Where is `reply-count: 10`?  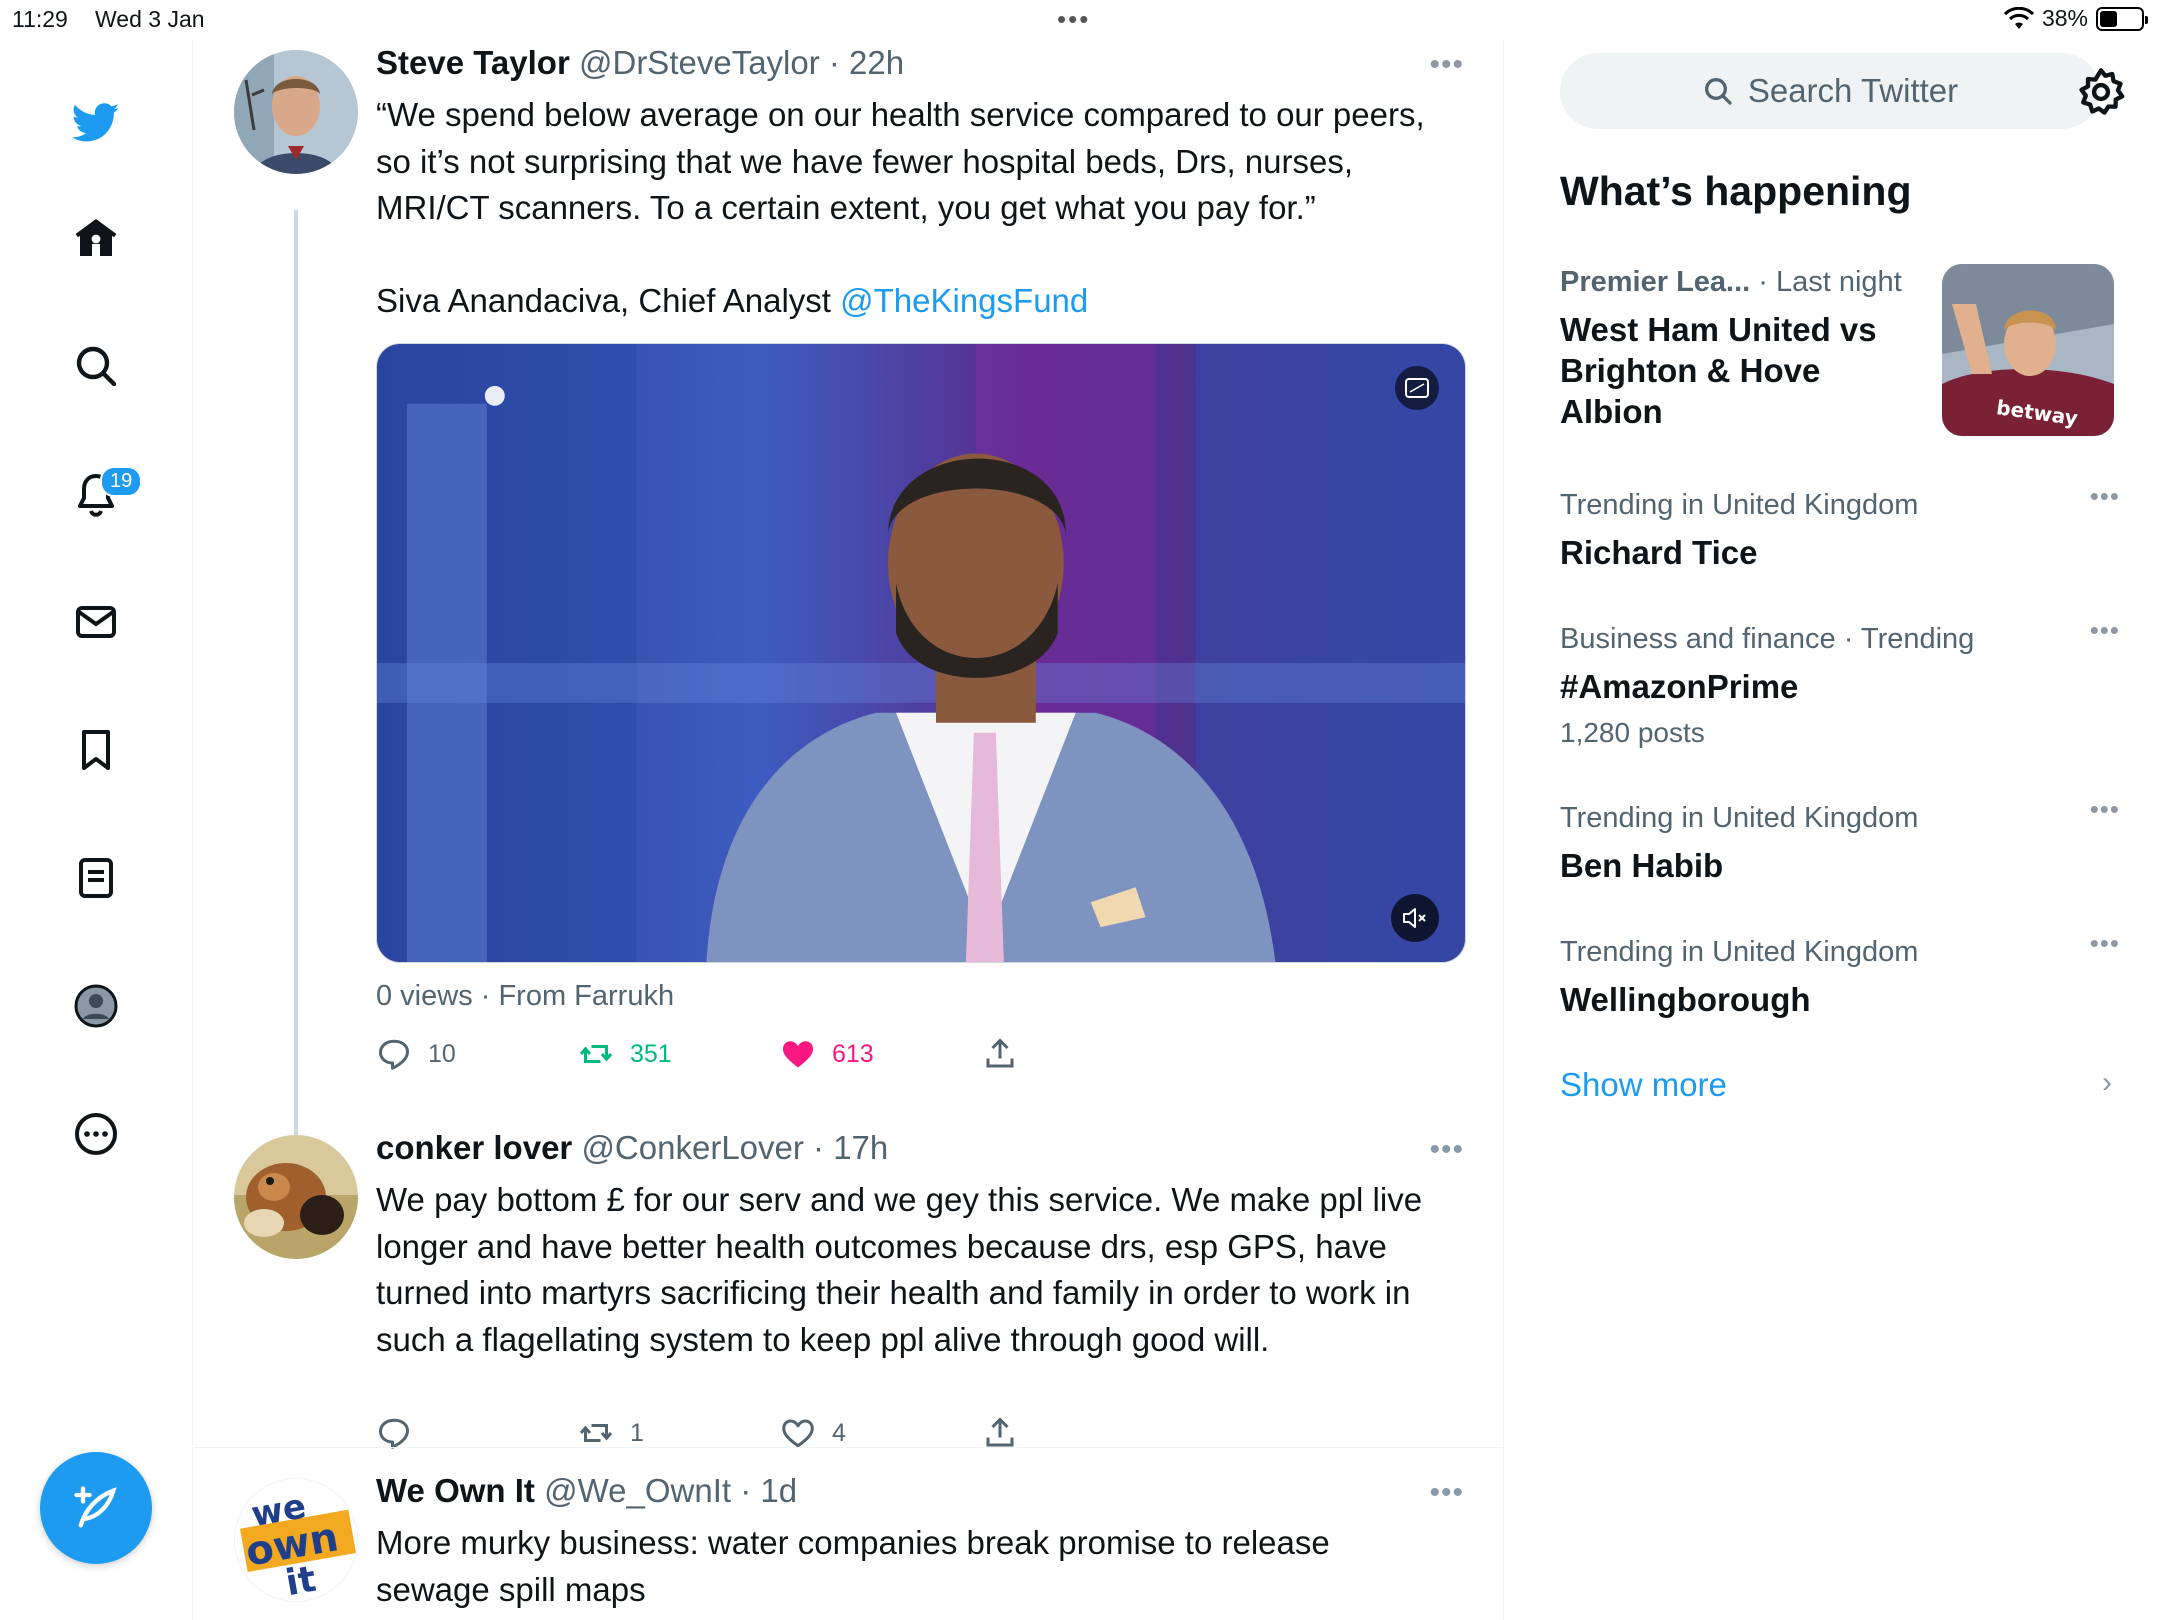
reply-count: 10 is located at coordinates (442, 1053).